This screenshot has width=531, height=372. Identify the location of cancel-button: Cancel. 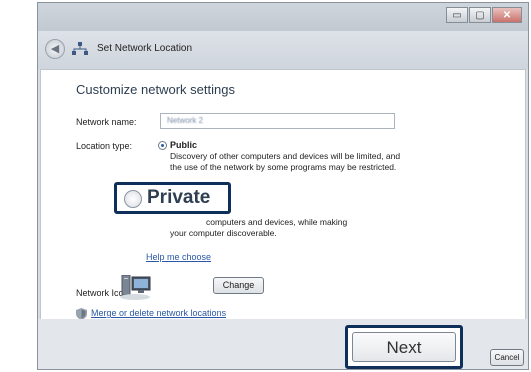
(507, 357).